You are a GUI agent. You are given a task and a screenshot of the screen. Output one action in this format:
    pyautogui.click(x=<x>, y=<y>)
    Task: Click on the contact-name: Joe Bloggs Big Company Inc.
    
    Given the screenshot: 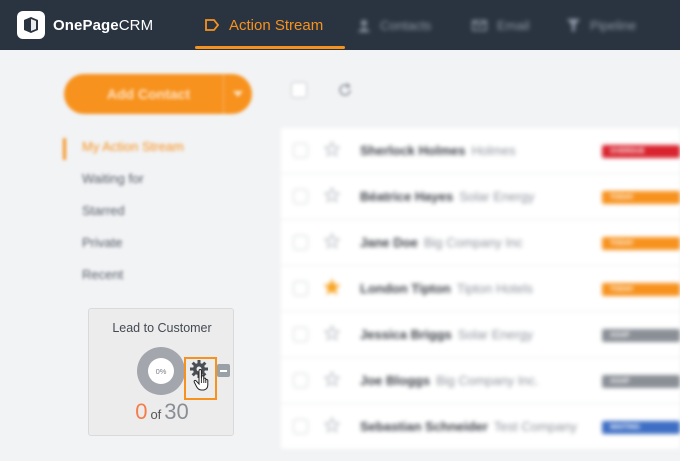 What is the action you would take?
    pyautogui.click(x=449, y=380)
    